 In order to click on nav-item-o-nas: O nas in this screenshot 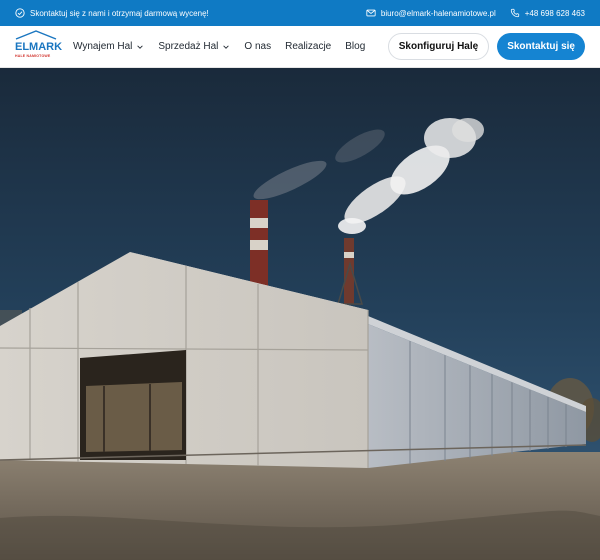, I will do `click(257, 46)`.